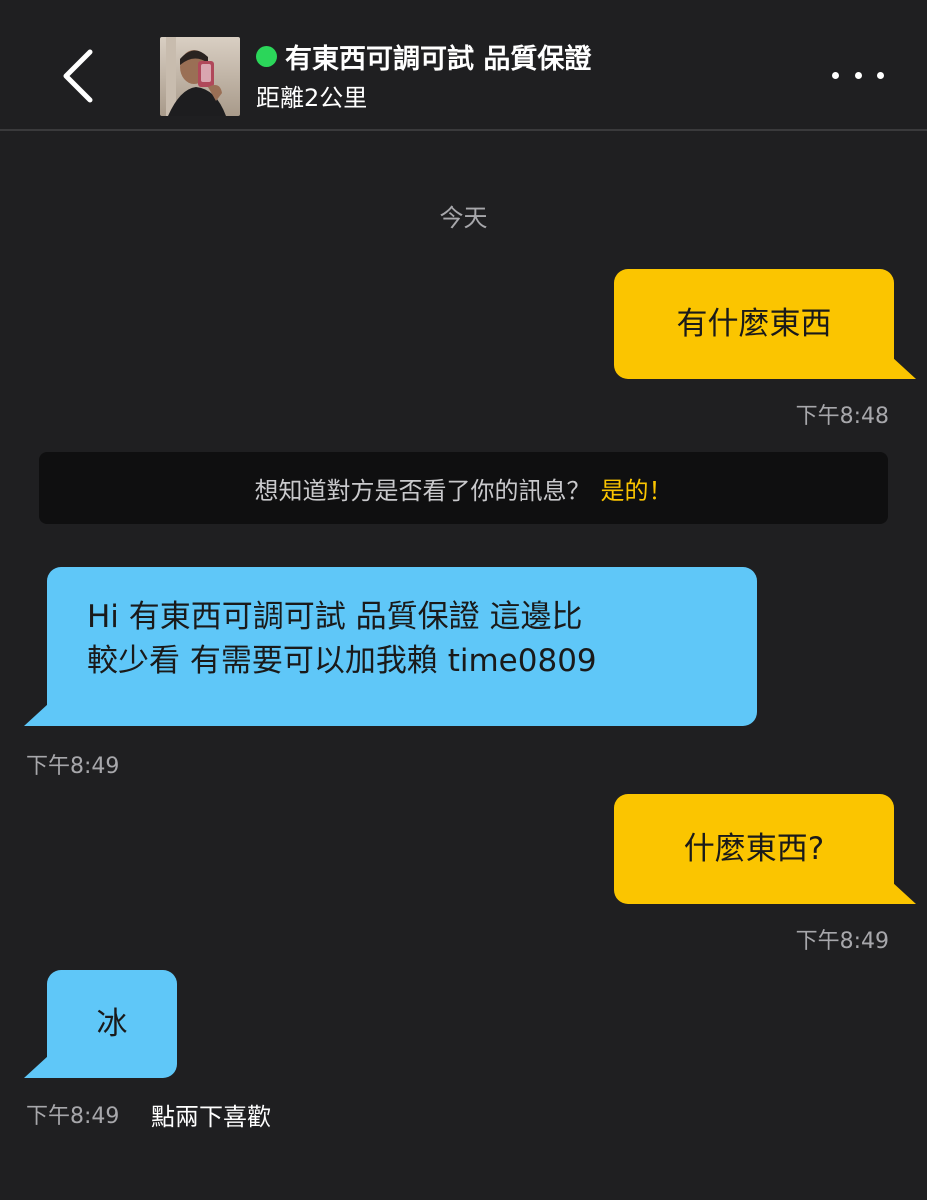 The width and height of the screenshot is (927, 1200). Describe the element at coordinates (342, 661) in the screenshot. I see `message-text-line: 較少看 有需要可以加我賴 time0809` at that location.